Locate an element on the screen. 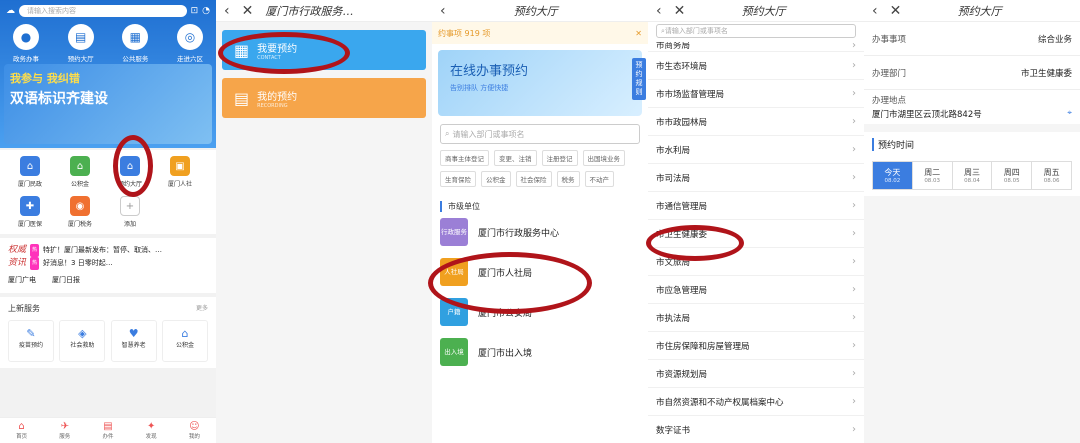  source-link: 厦门广电 is located at coordinates (22, 280).